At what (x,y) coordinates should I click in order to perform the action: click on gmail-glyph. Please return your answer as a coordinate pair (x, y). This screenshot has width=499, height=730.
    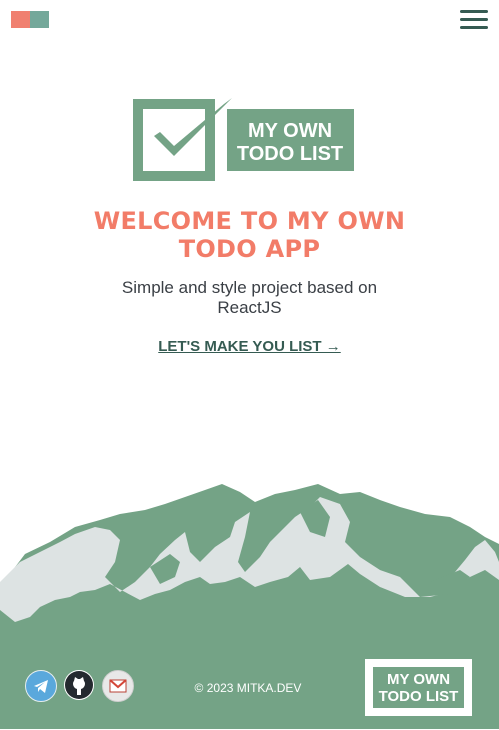
    Looking at the image, I should click on (118, 686).